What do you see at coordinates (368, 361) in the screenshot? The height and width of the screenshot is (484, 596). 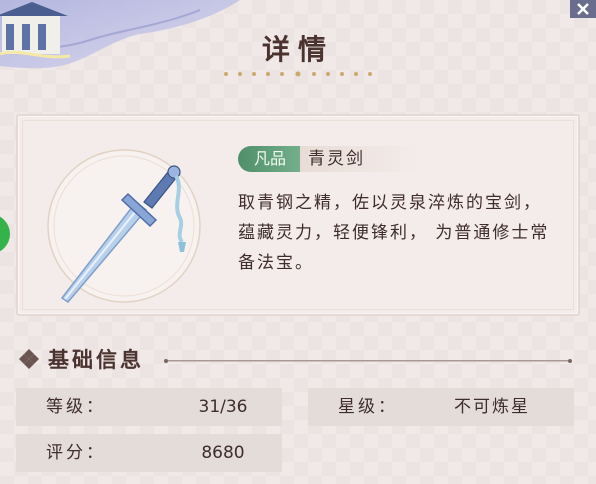 I see `header-divider` at bounding box center [368, 361].